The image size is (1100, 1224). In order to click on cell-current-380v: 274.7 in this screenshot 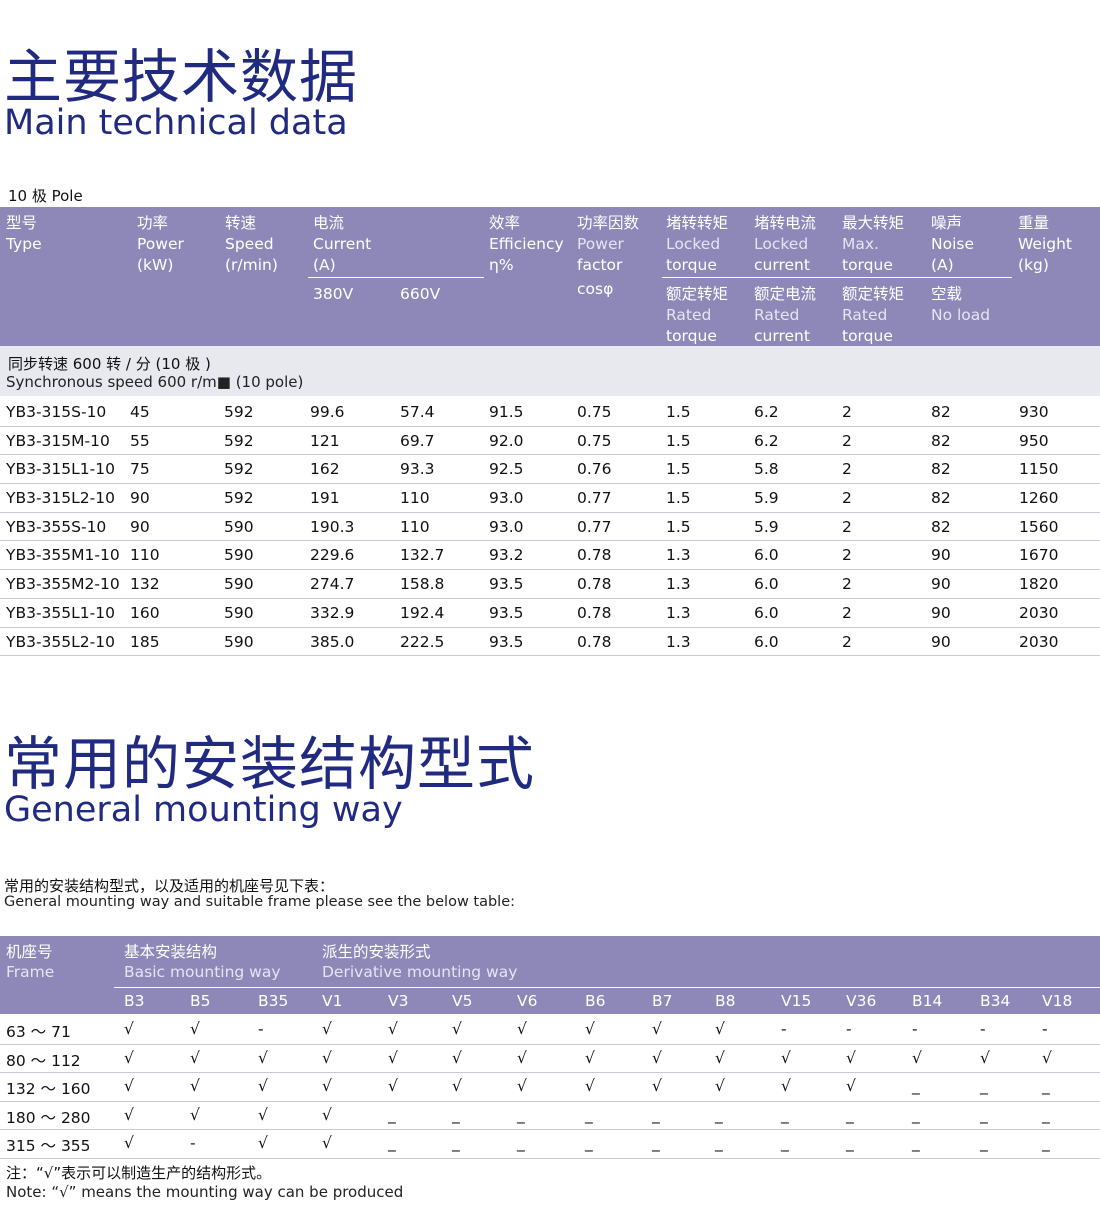, I will do `click(332, 584)`.